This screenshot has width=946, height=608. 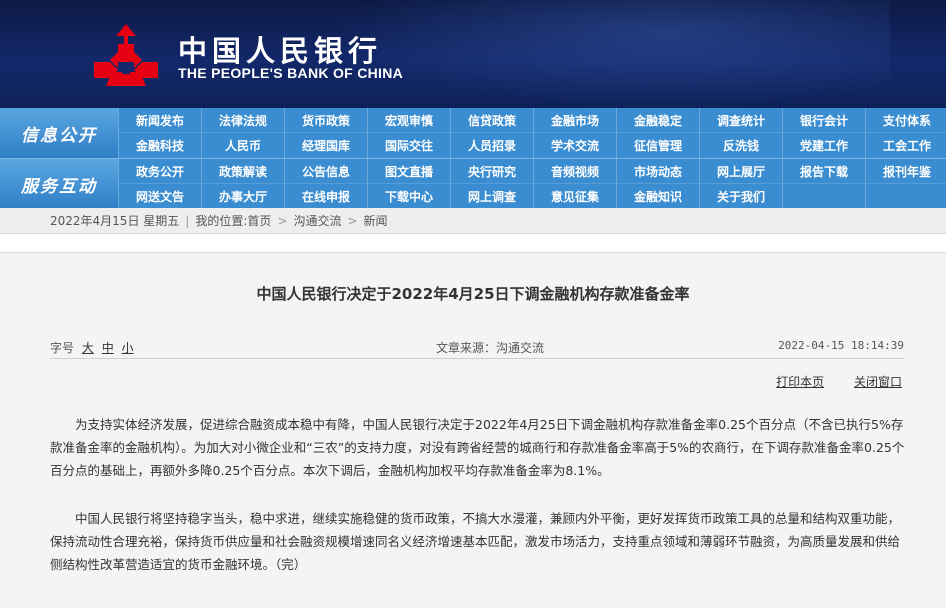 What do you see at coordinates (59, 133) in the screenshot?
I see `nav-category-public: 信息公开` at bounding box center [59, 133].